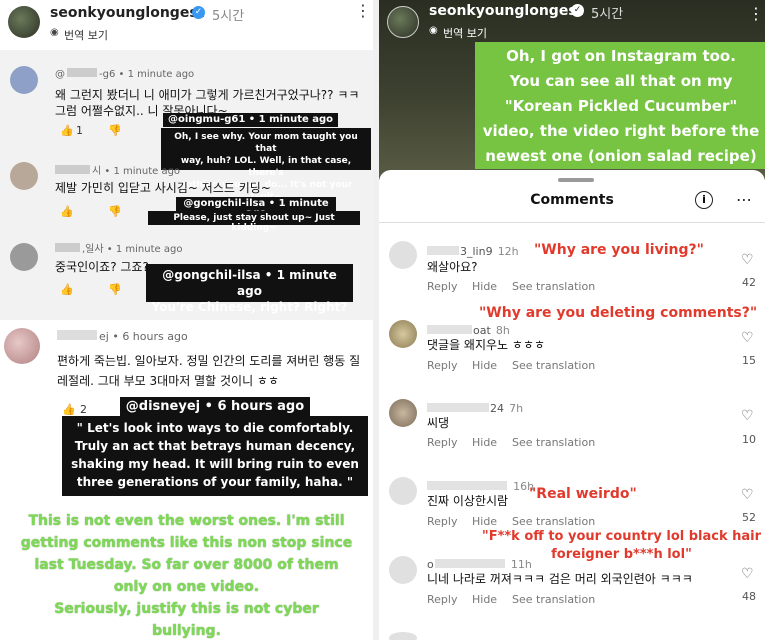 Image resolution: width=765 pixels, height=640 pixels. Describe the element at coordinates (572, 222) in the screenshot. I see `divider` at that location.